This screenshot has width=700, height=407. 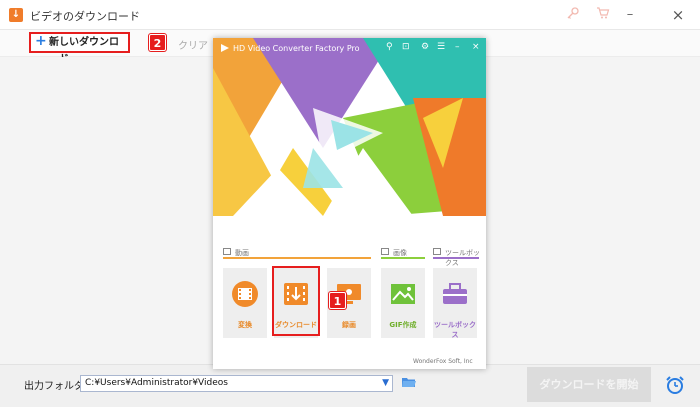 What do you see at coordinates (225, 48) in the screenshot?
I see `launcher-logo-icon` at bounding box center [225, 48].